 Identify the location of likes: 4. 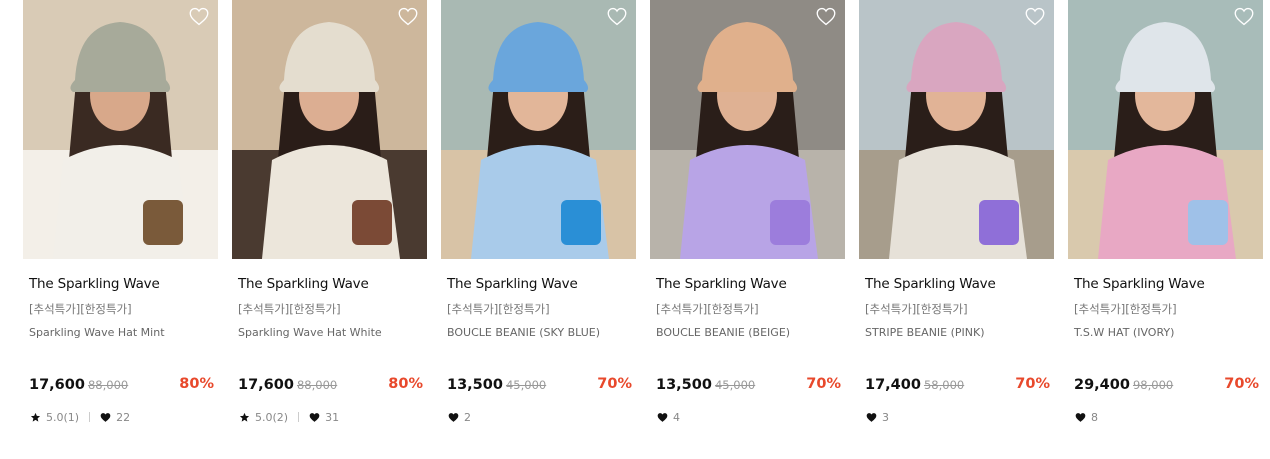
(668, 417).